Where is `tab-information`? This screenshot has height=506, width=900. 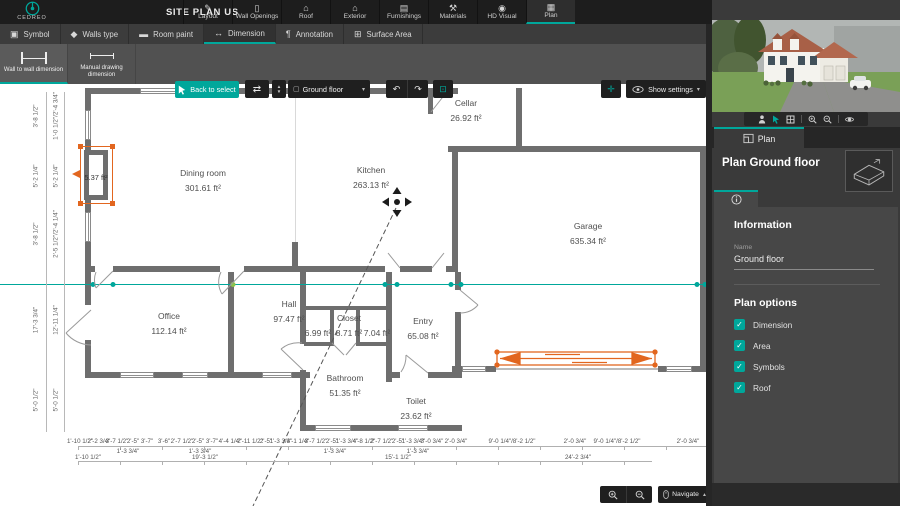
tab-information is located at coordinates (736, 198).